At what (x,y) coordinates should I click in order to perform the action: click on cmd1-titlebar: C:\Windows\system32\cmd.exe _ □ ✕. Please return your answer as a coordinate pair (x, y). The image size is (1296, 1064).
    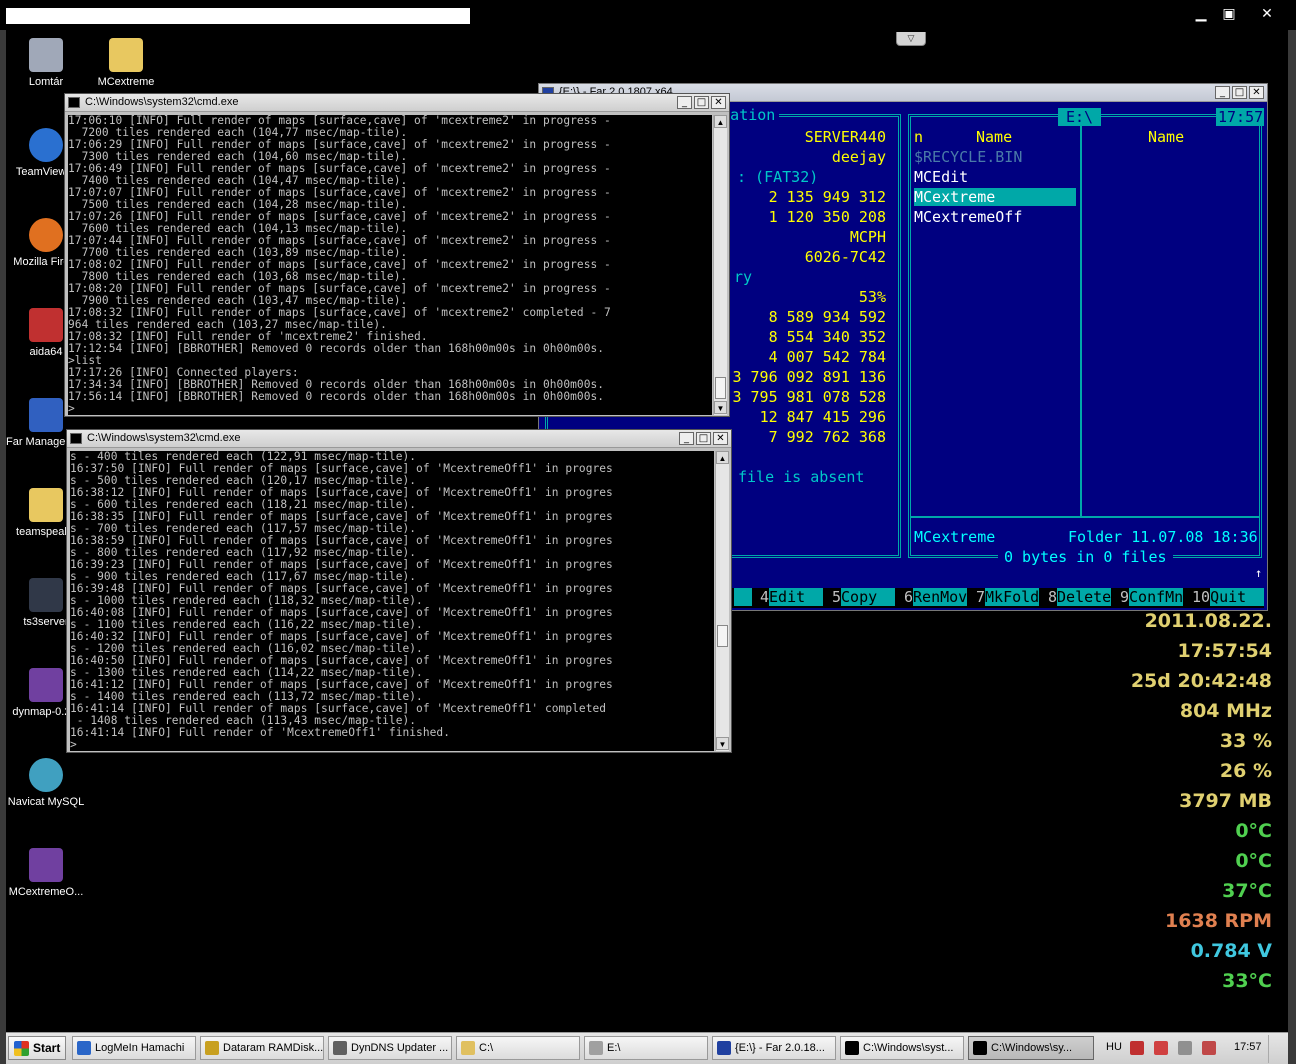
    Looking at the image, I should click on (397, 103).